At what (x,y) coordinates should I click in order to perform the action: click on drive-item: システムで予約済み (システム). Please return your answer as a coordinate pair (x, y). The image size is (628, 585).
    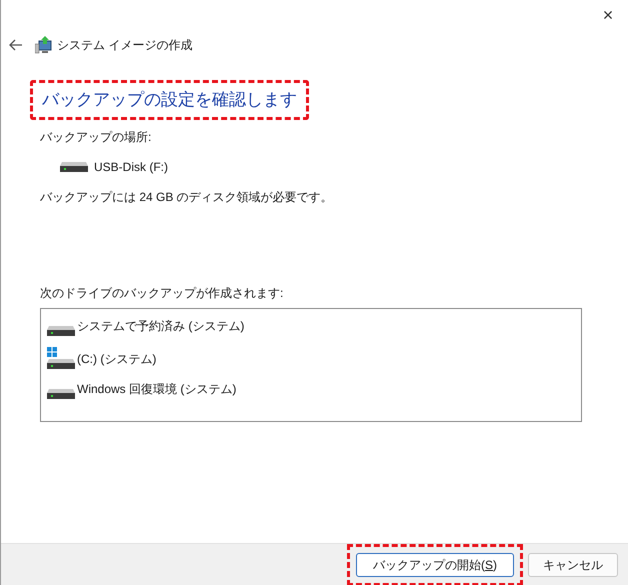
    Looking at the image, I should click on (160, 325).